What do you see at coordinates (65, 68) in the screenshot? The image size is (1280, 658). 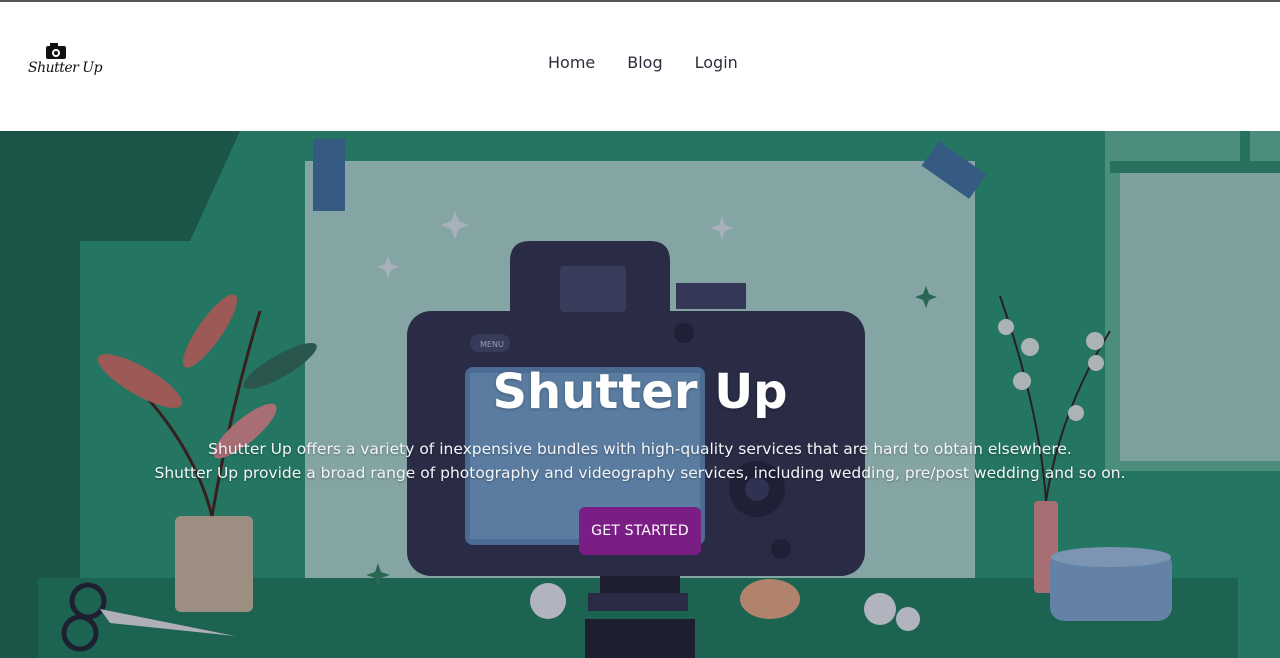 I see `logo-text: Shutter Up` at bounding box center [65, 68].